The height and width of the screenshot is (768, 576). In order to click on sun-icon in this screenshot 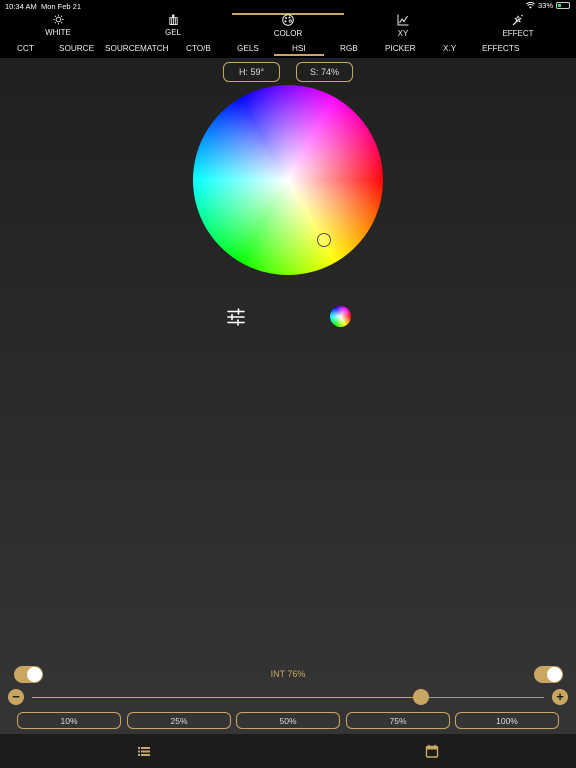, I will do `click(58, 19)`.